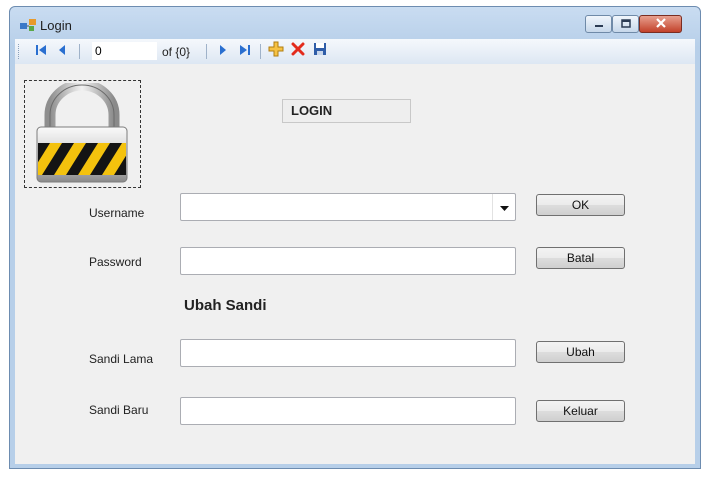 Image resolution: width=702 pixels, height=477 pixels. I want to click on move-last-button, so click(245, 51).